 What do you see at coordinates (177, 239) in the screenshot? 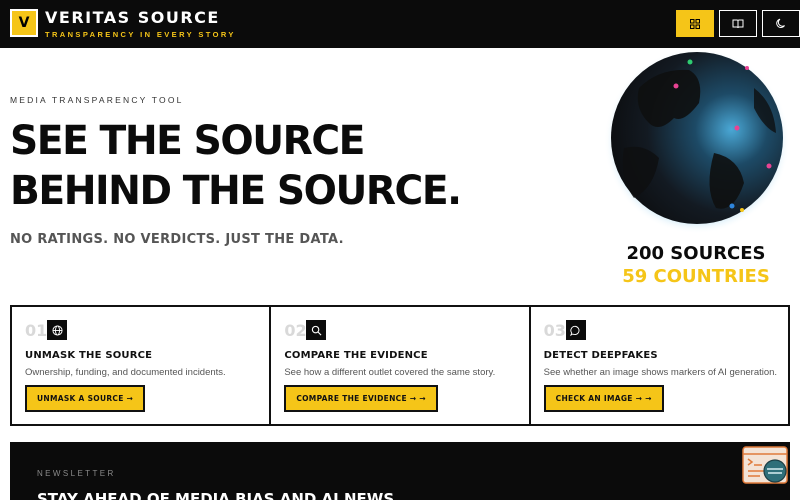
I see `hero-subtitle: NO RATINGS. NO VERDICTS. JUST THE DATA.` at bounding box center [177, 239].